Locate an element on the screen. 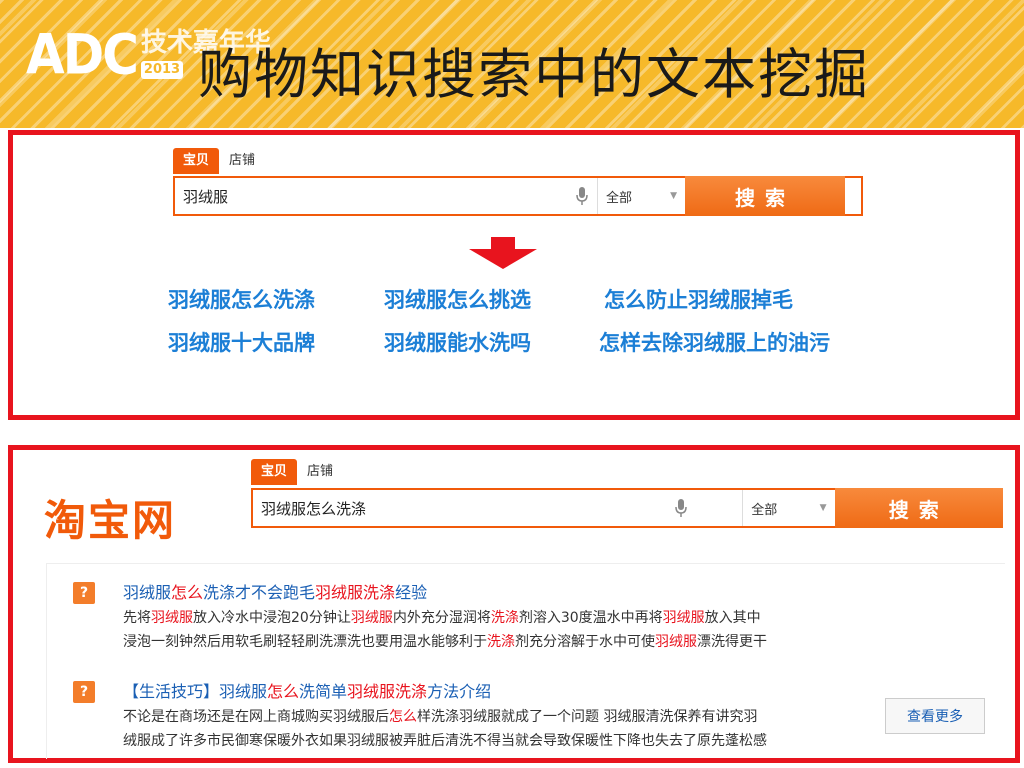 The height and width of the screenshot is (768, 1024). view-more-button: 查看更多 is located at coordinates (935, 716).